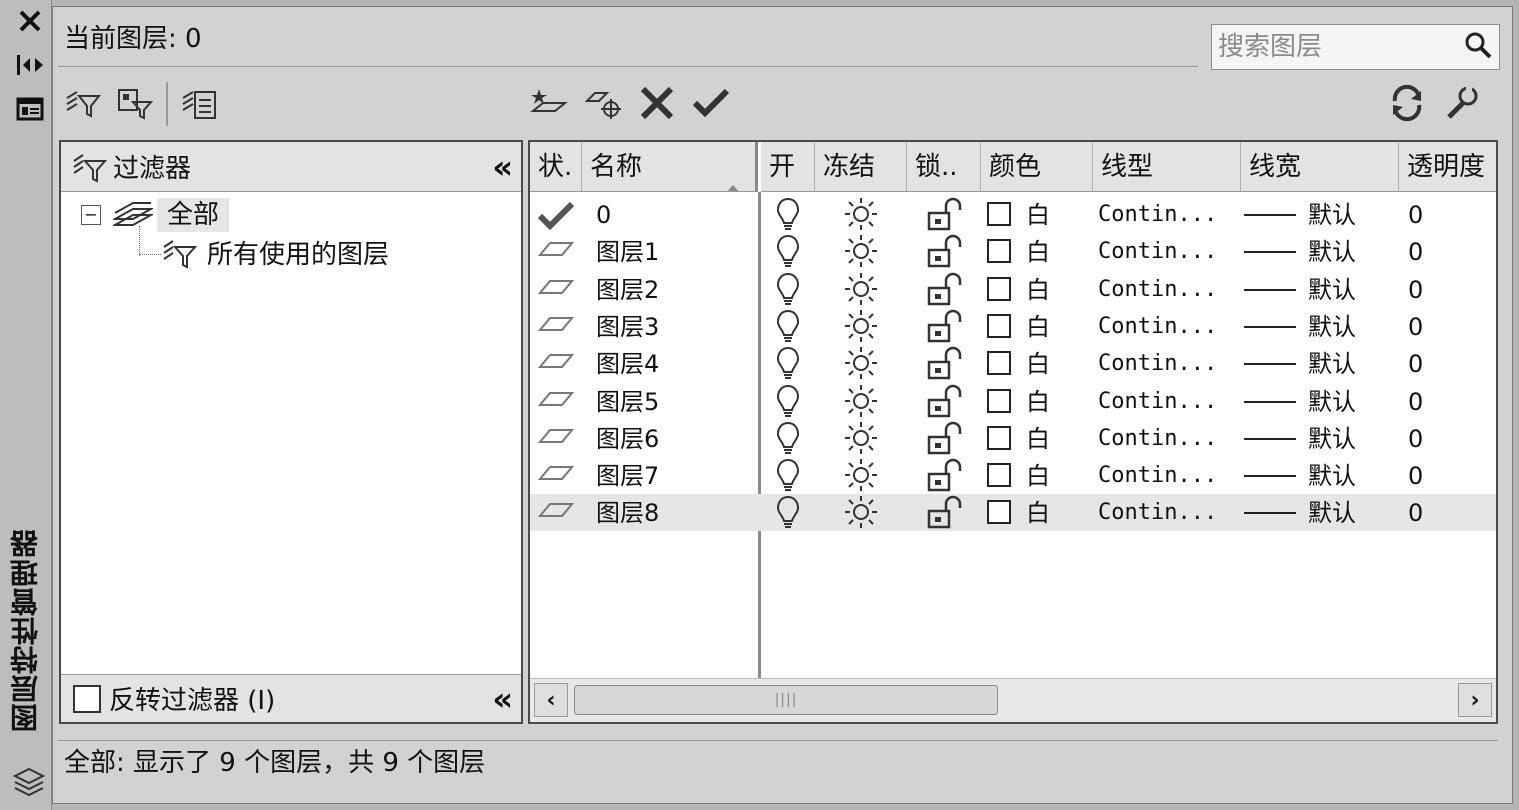 This screenshot has height=810, width=1519. I want to click on new-layer-button, so click(549, 103).